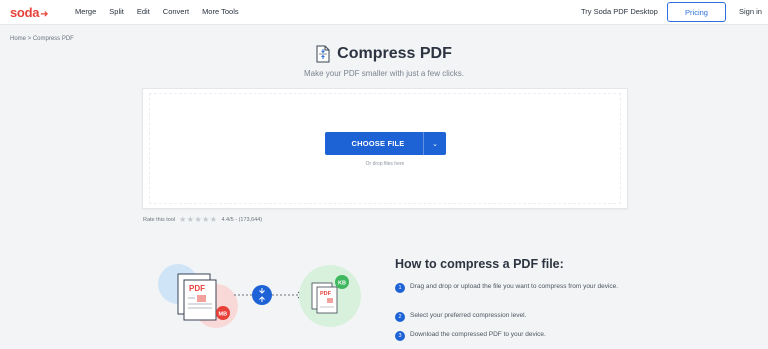  I want to click on rating-stars: ★★★★★, so click(198, 219).